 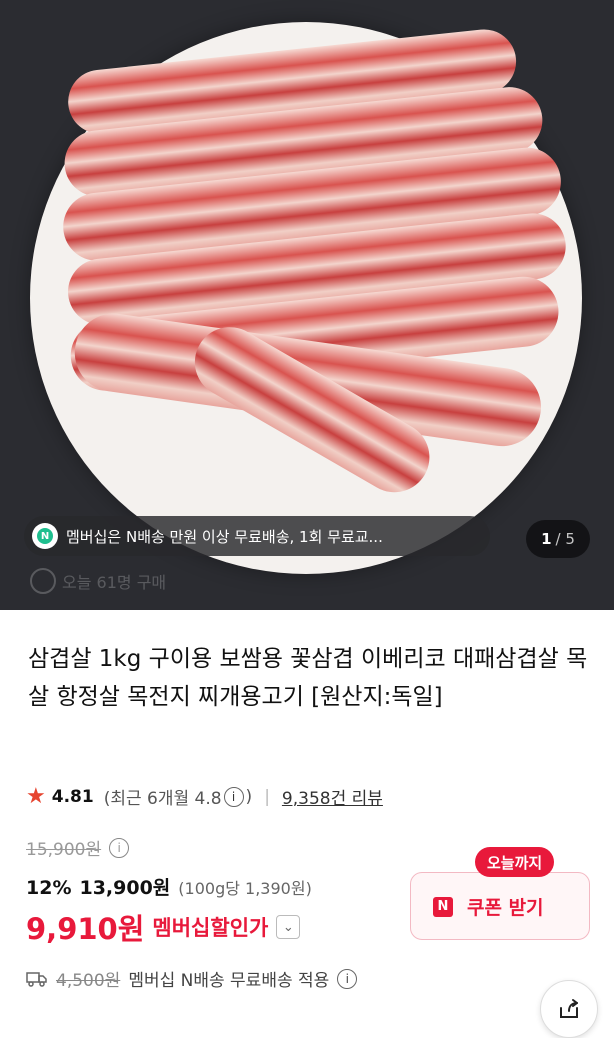 I want to click on coupon-button: 오늘까지 N 쿠폰 받기, so click(x=500, y=893).